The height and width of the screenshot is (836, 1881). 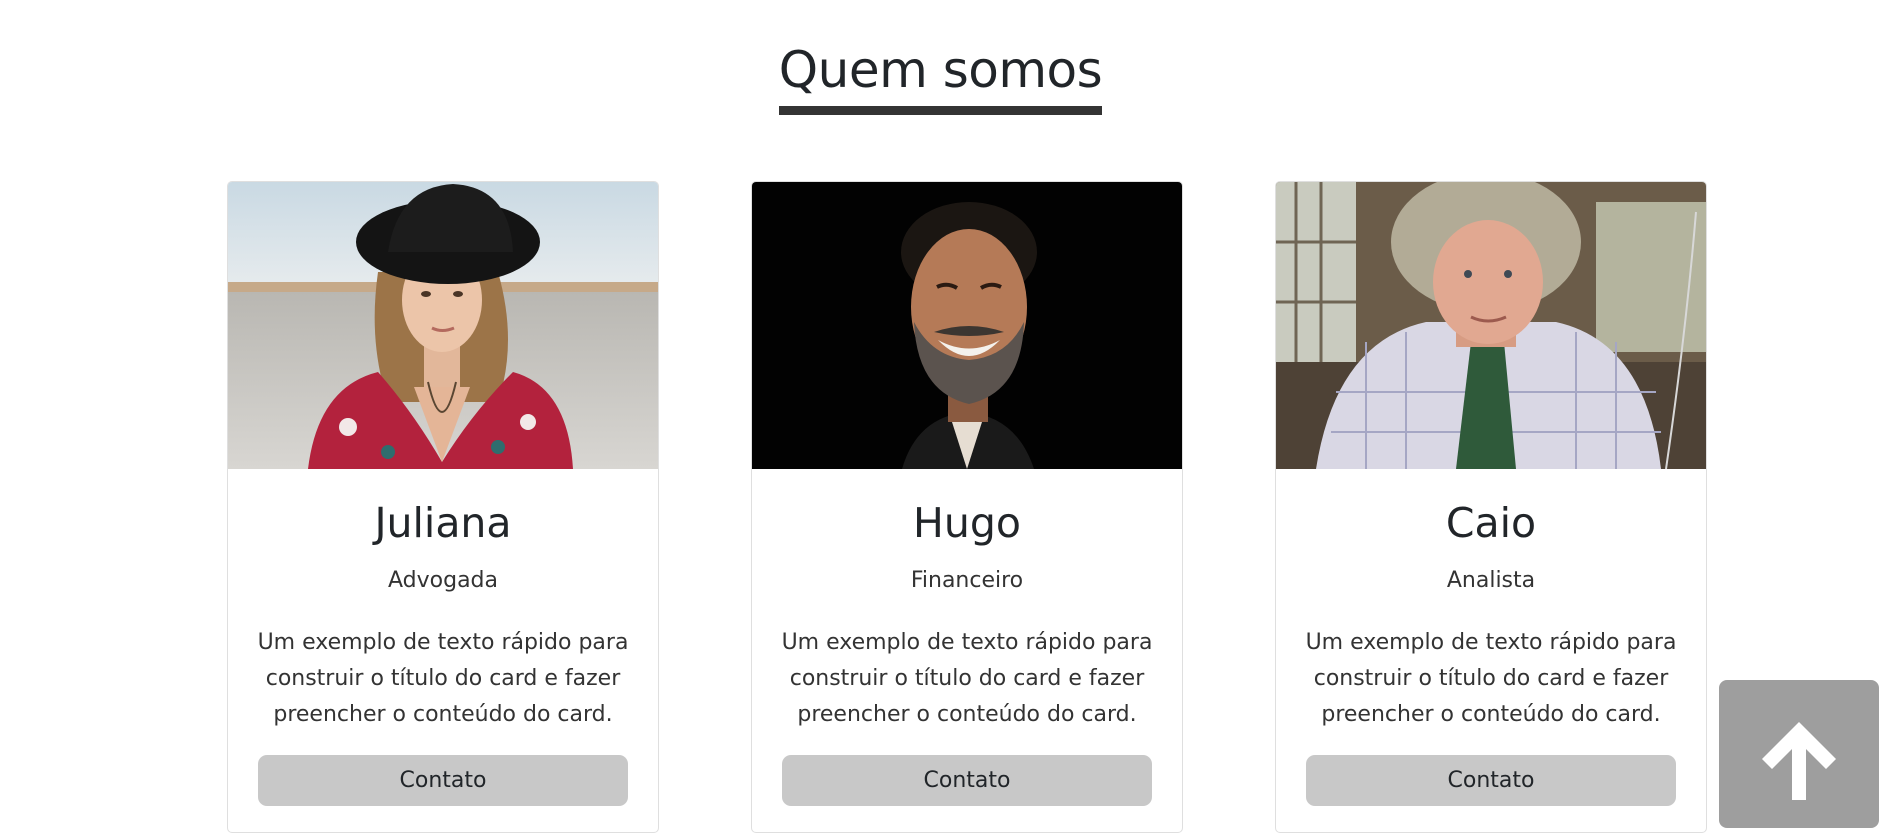 I want to click on section-title: Quem somos, so click(x=940, y=77).